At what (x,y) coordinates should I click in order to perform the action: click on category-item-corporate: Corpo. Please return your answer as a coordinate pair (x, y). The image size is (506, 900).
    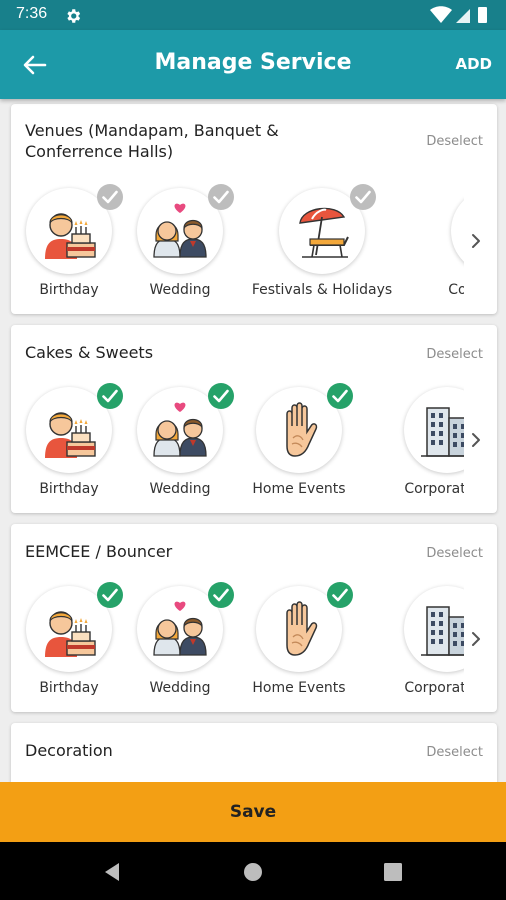
    Looking at the image, I should click on (456, 244).